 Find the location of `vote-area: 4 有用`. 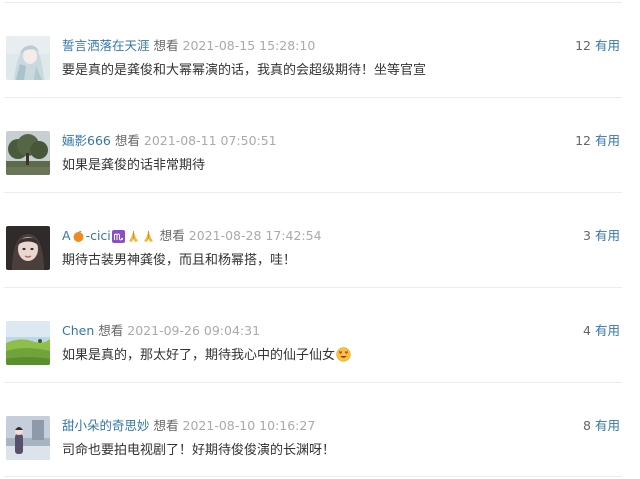

vote-area: 4 有用 is located at coordinates (601, 331).